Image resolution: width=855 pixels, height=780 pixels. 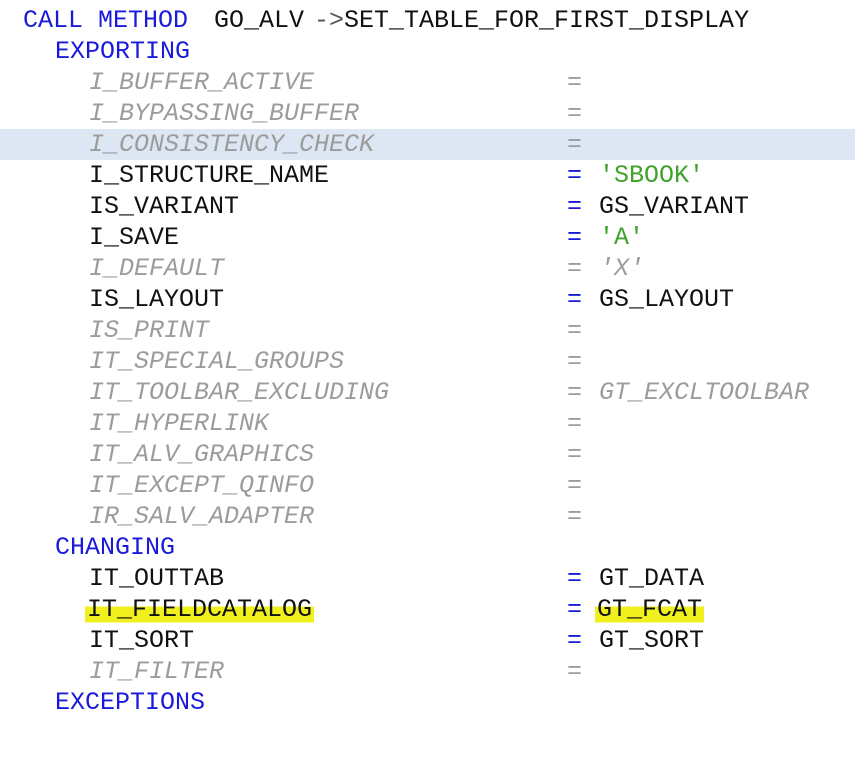 What do you see at coordinates (157, 268) in the screenshot?
I see `param-name: I_DEFAULT` at bounding box center [157, 268].